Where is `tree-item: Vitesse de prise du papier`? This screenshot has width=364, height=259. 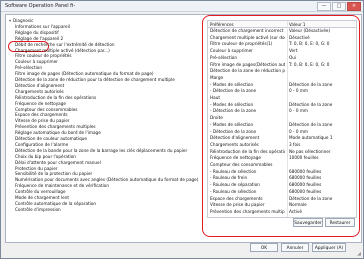 tree-item: Vitesse de prise du papier is located at coordinates (42, 120).